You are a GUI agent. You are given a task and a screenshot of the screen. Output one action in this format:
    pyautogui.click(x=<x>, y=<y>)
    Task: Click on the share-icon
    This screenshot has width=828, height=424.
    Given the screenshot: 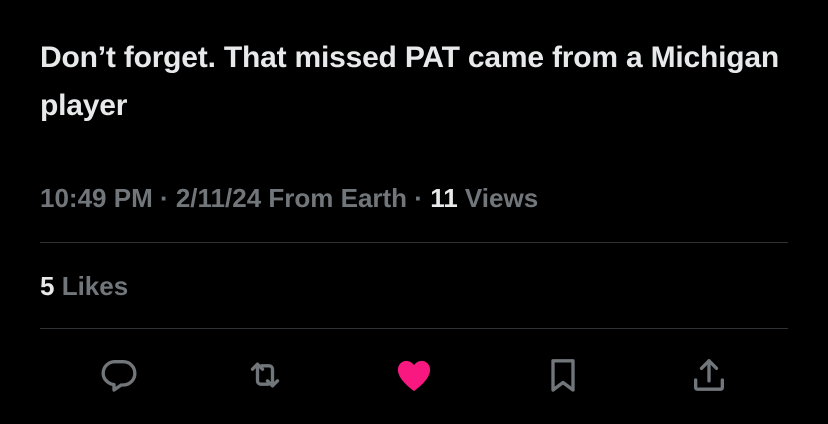 What is the action you would take?
    pyautogui.click(x=709, y=375)
    